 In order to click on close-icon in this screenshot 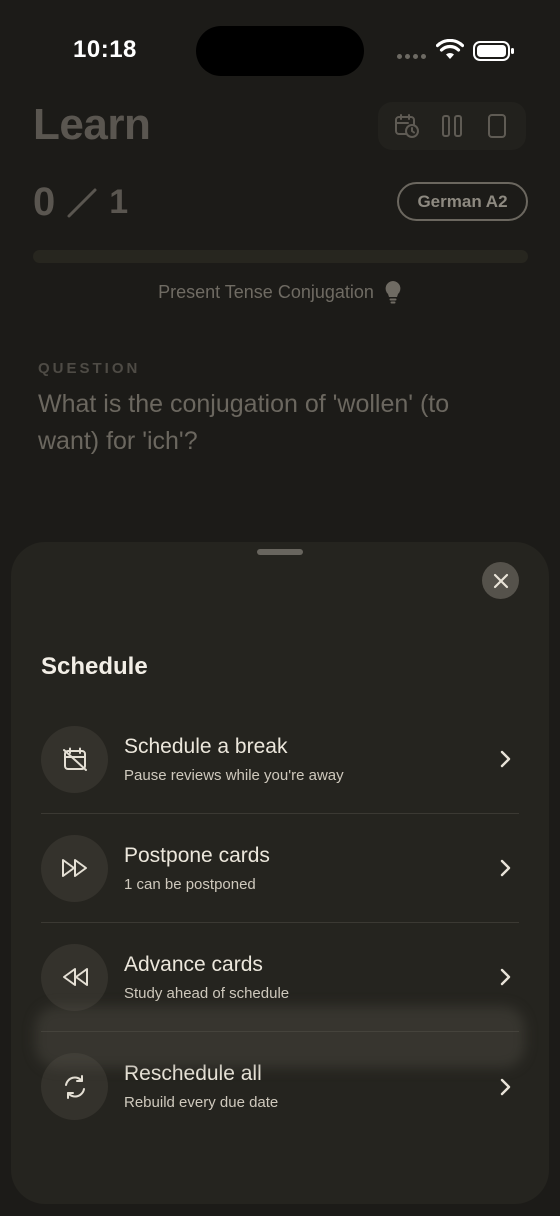, I will do `click(500, 580)`.